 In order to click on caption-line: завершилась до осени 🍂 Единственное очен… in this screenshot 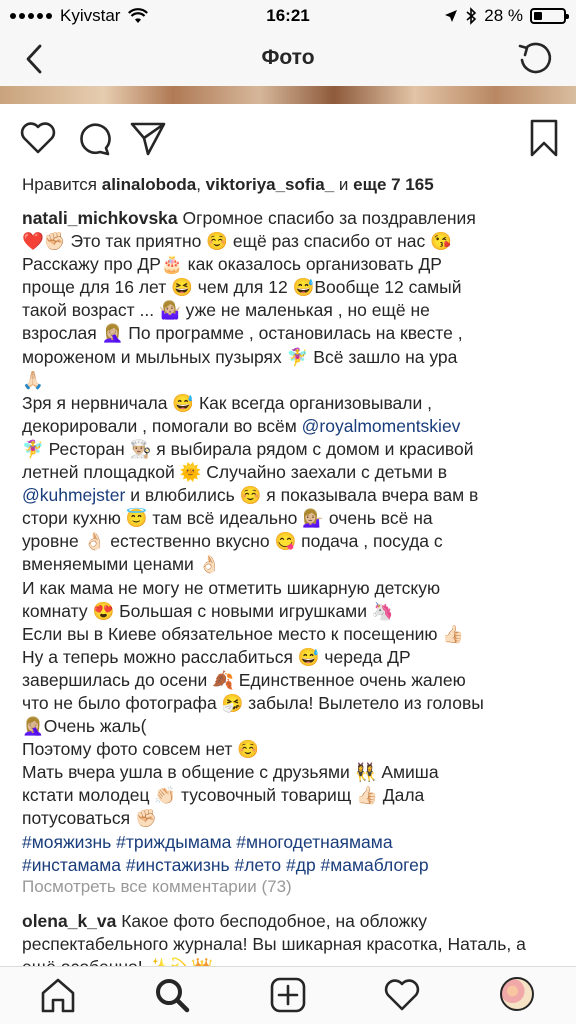, I will do `click(244, 679)`.